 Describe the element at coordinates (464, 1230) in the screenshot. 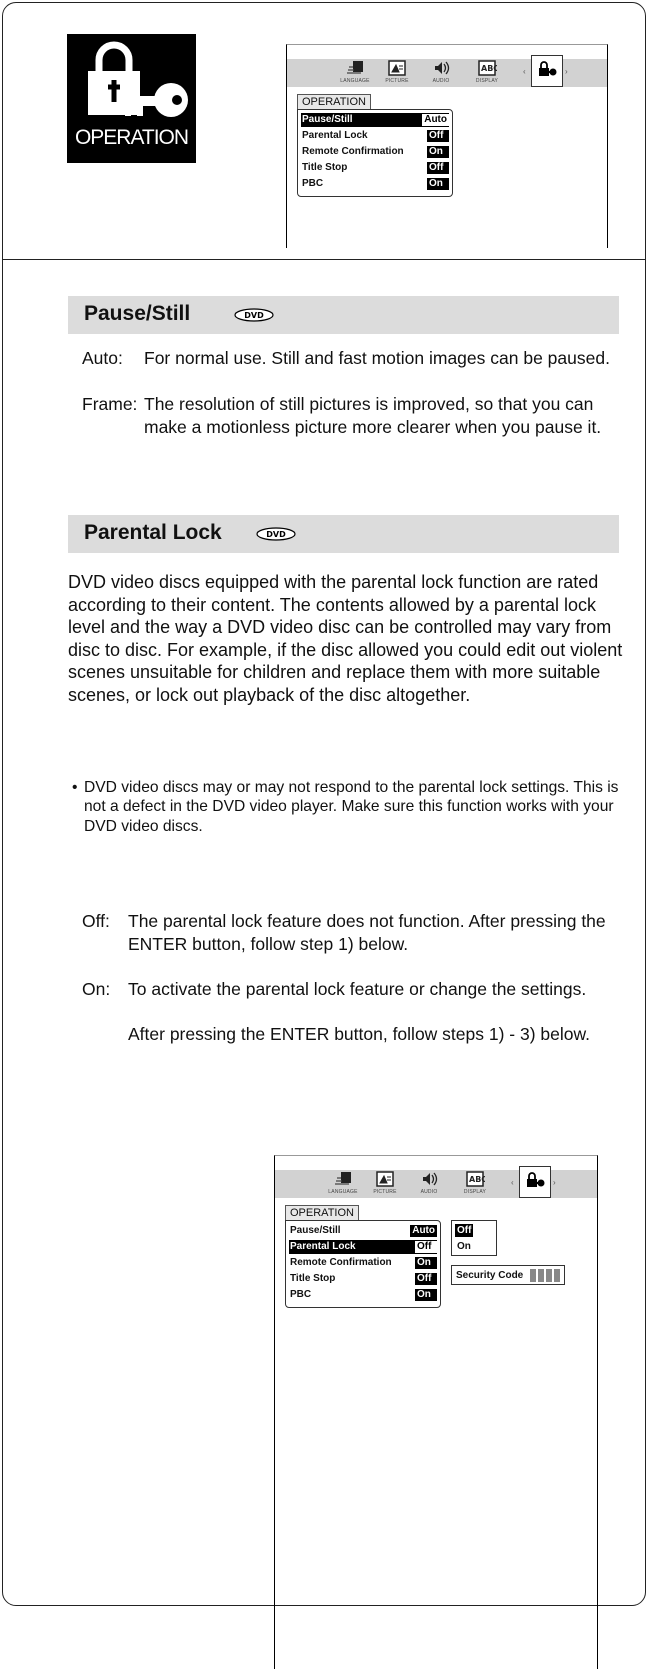

I see `option-off: Off` at that location.